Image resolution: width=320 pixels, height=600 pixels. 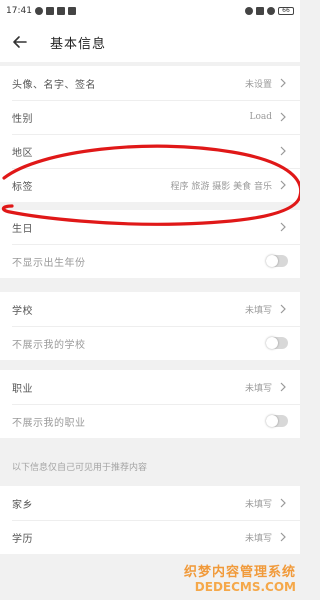 I want to click on status-bar: 17:41 66, so click(x=150, y=11).